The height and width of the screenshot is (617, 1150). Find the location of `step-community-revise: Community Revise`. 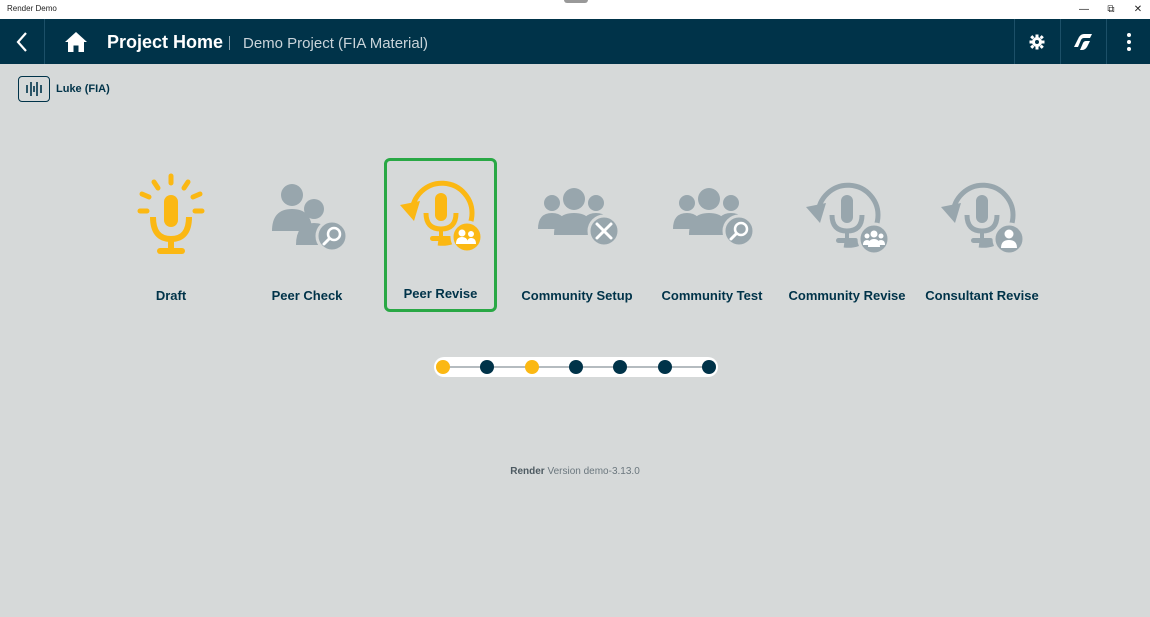

step-community-revise: Community Revise is located at coordinates (847, 235).